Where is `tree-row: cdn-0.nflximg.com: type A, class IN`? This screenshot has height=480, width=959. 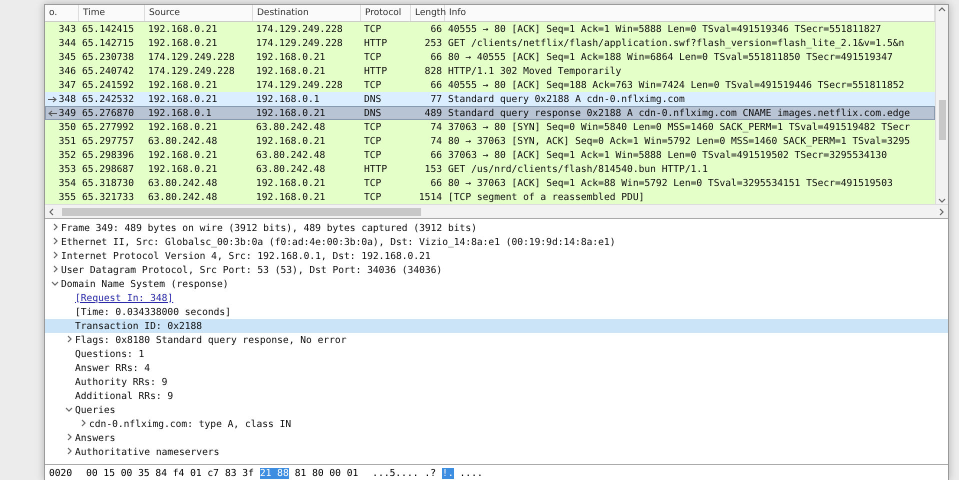 tree-row: cdn-0.nflximg.com: type A, class IN is located at coordinates (496, 424).